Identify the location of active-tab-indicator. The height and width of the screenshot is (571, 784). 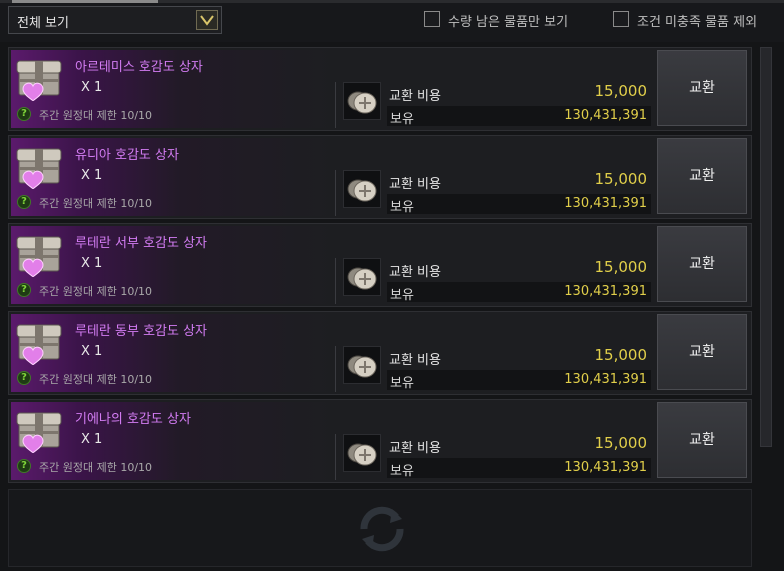
(85, 1).